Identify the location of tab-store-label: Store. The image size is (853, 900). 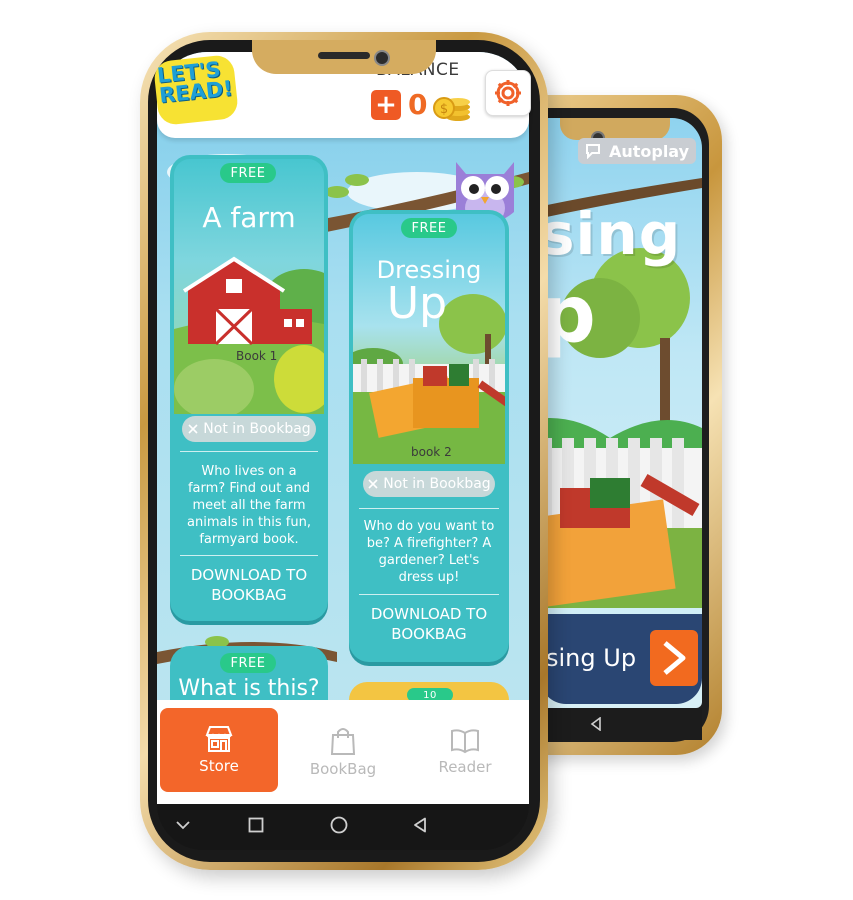
(219, 766).